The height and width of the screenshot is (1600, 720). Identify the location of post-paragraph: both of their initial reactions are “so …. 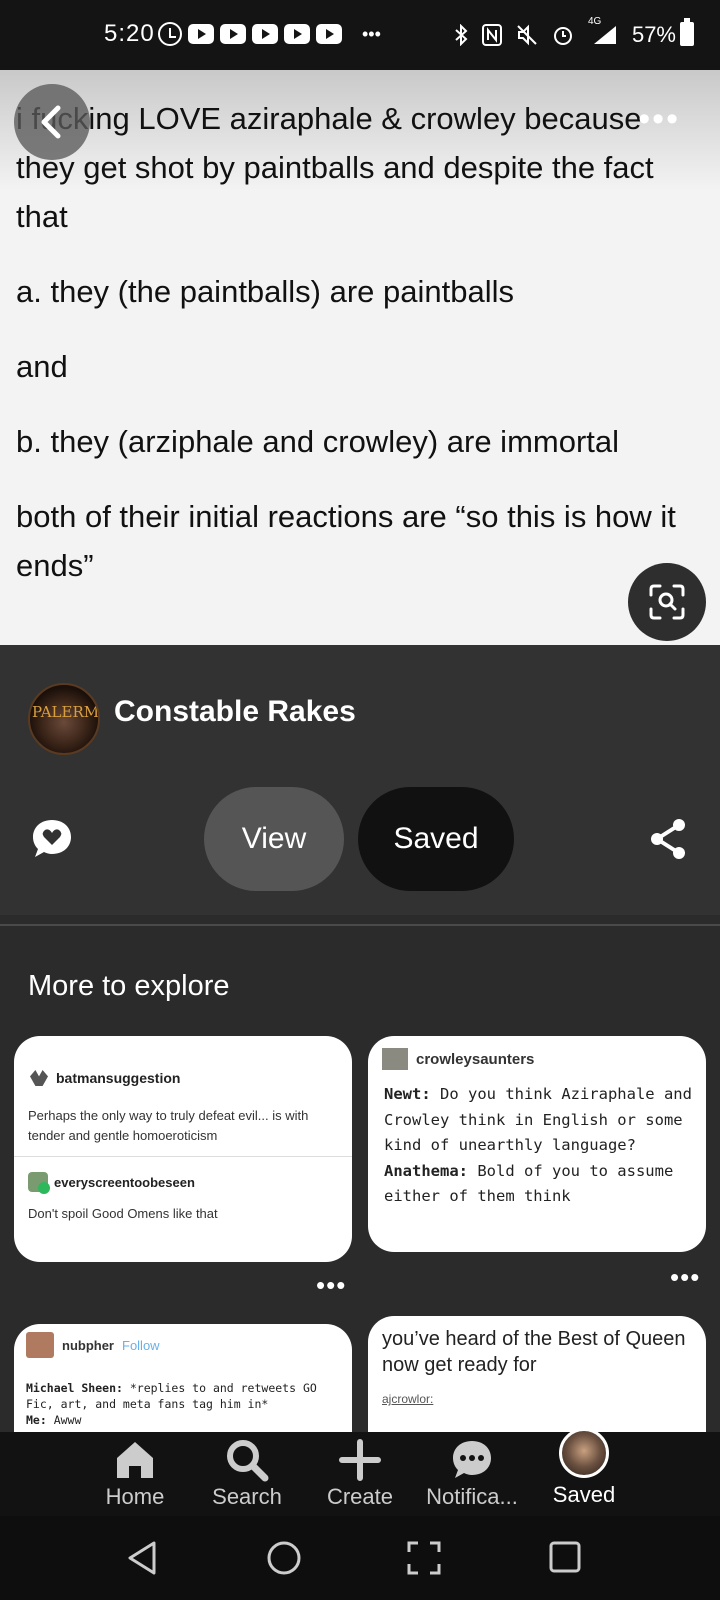
(346, 541).